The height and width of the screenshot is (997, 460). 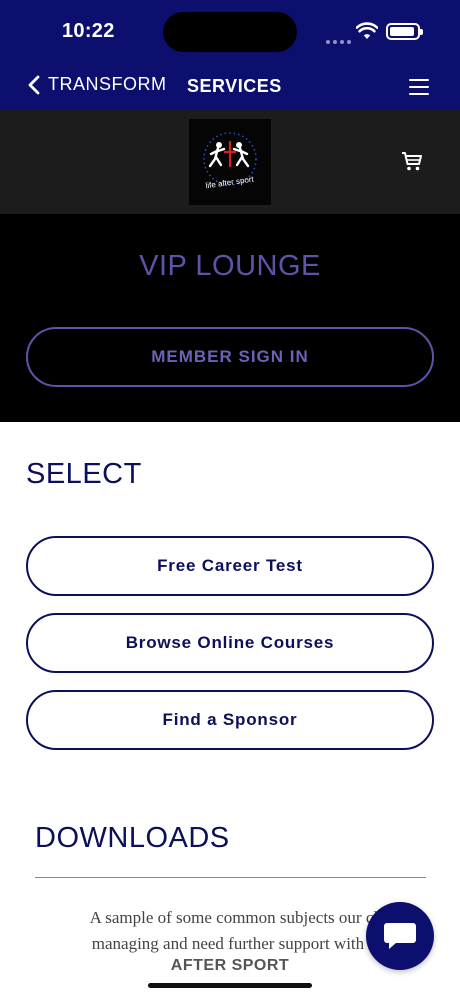 What do you see at coordinates (340, 40) in the screenshot?
I see `cellular-signal-icon` at bounding box center [340, 40].